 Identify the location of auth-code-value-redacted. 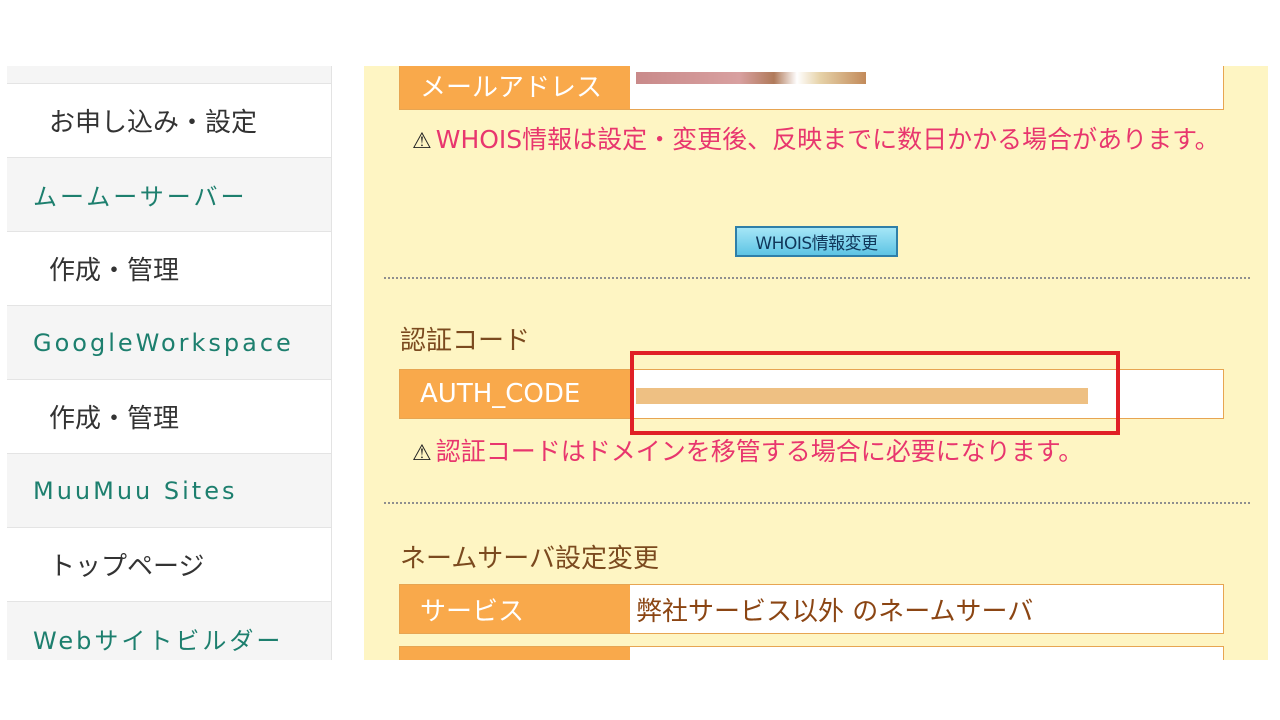
(926, 394).